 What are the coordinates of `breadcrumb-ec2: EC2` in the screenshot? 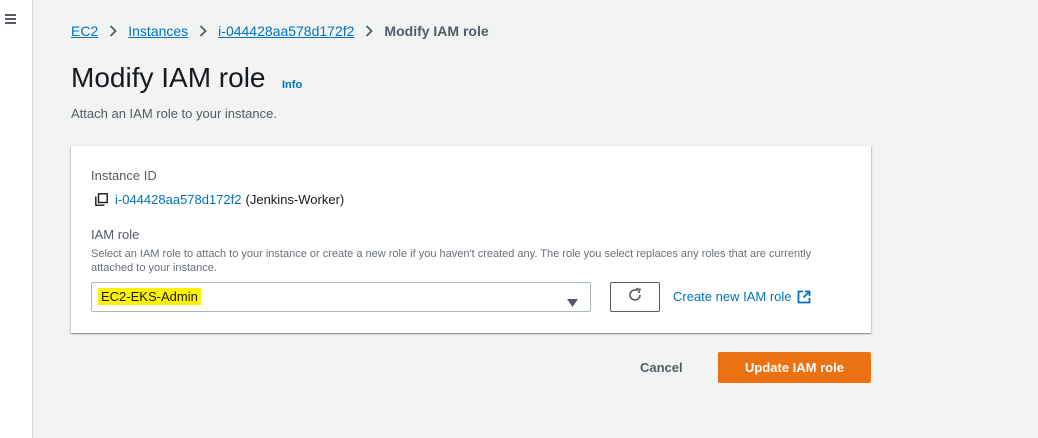 It's located at (84, 31).